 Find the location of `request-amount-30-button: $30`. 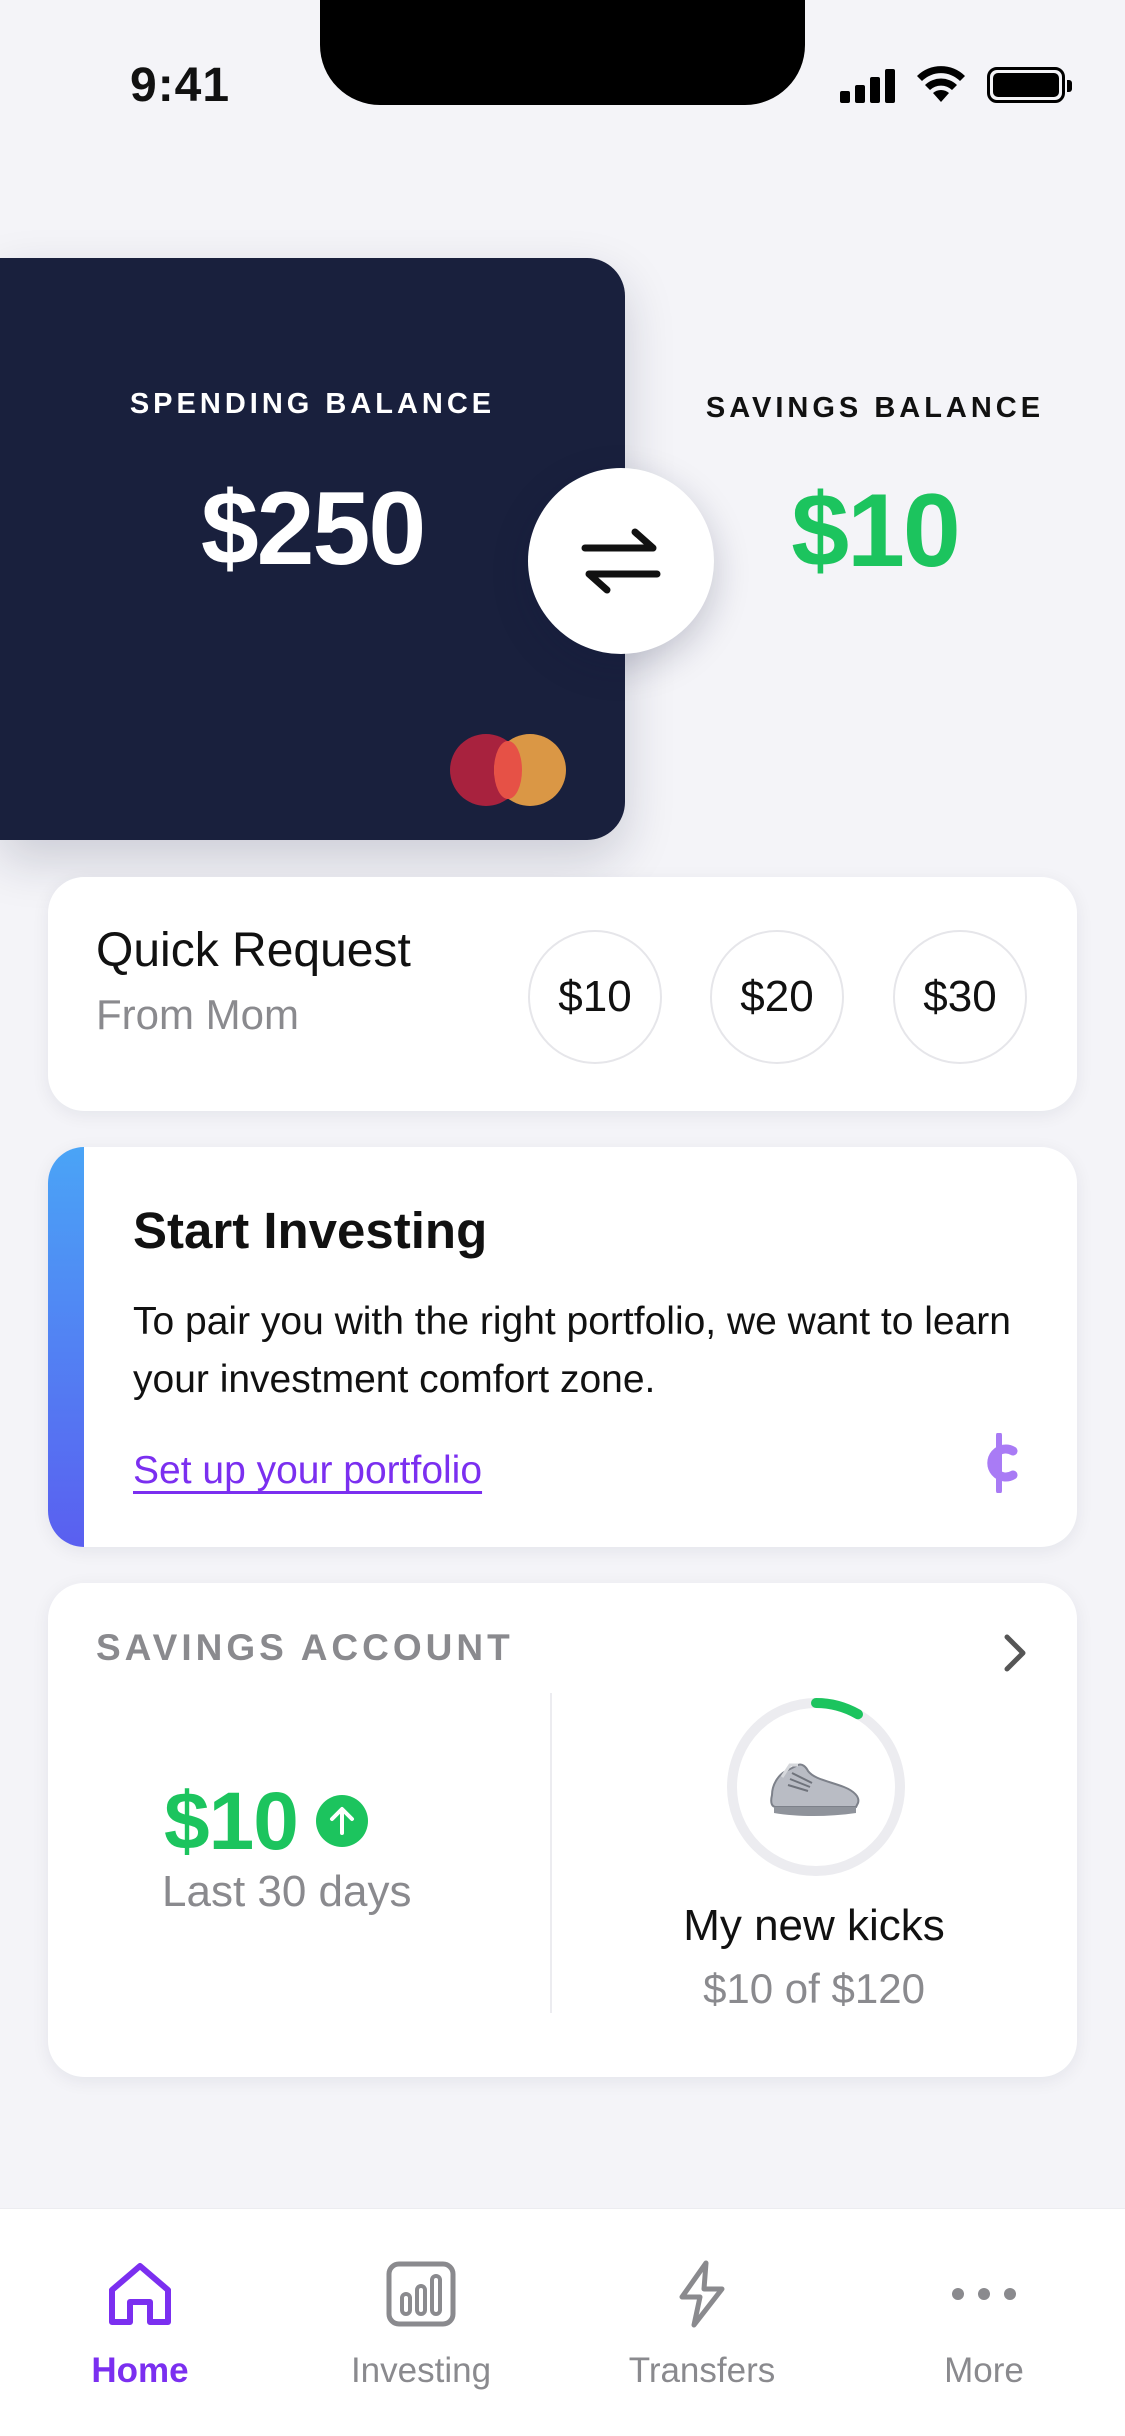

request-amount-30-button: $30 is located at coordinates (960, 997).